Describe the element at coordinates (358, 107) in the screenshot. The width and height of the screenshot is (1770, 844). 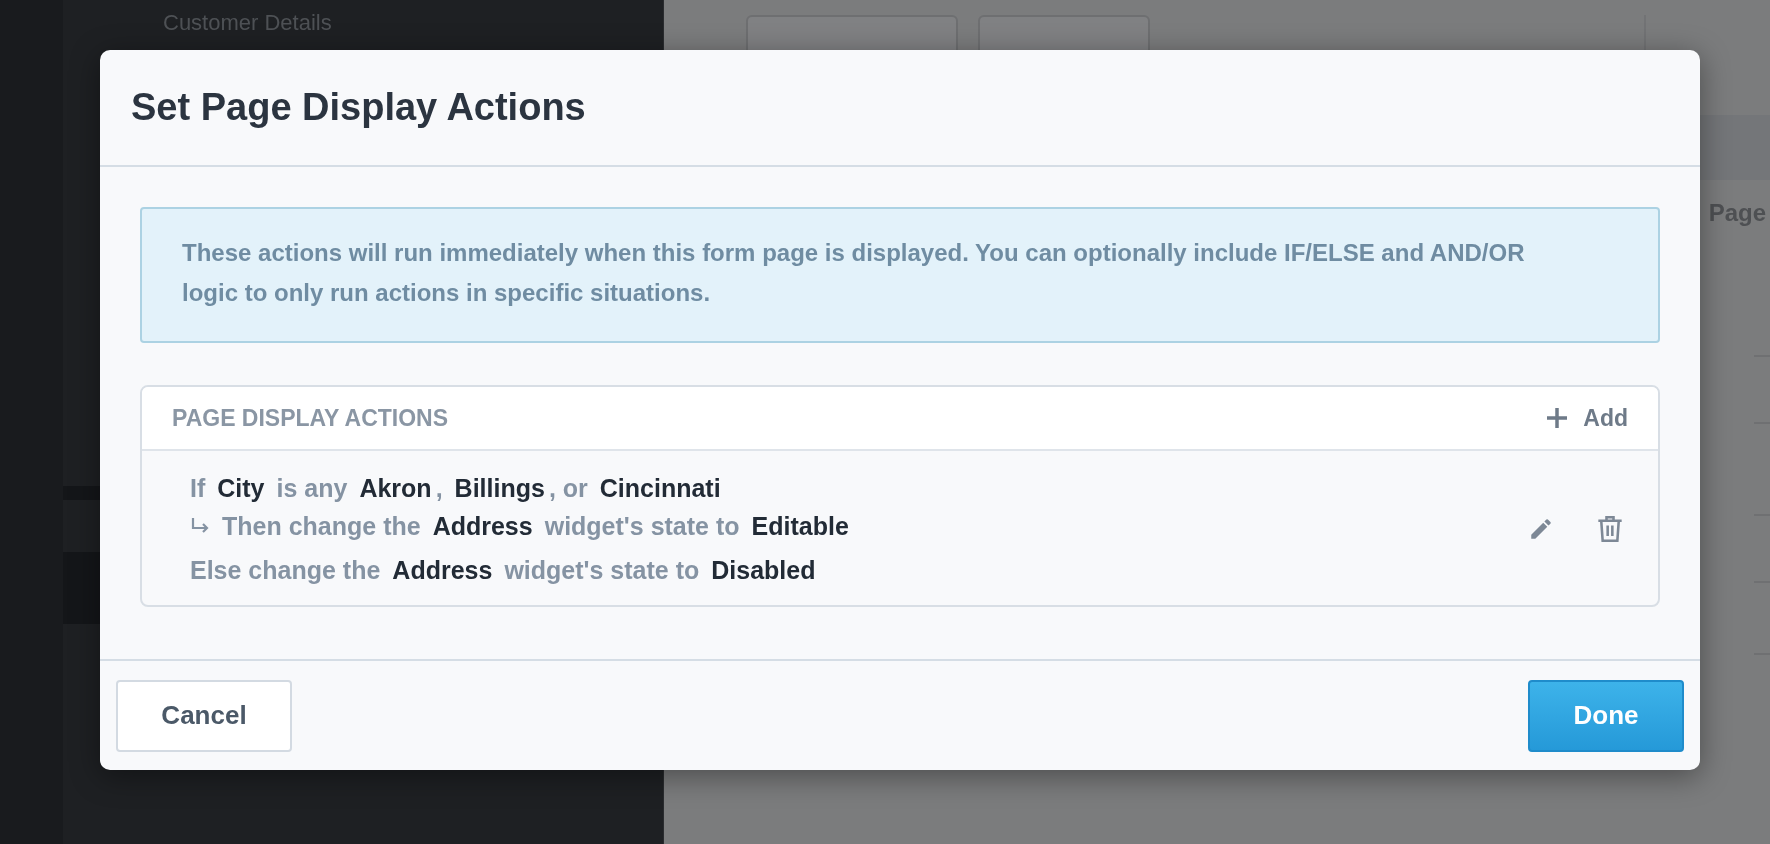
I see `dialog-title: Set Page Display Actions` at that location.